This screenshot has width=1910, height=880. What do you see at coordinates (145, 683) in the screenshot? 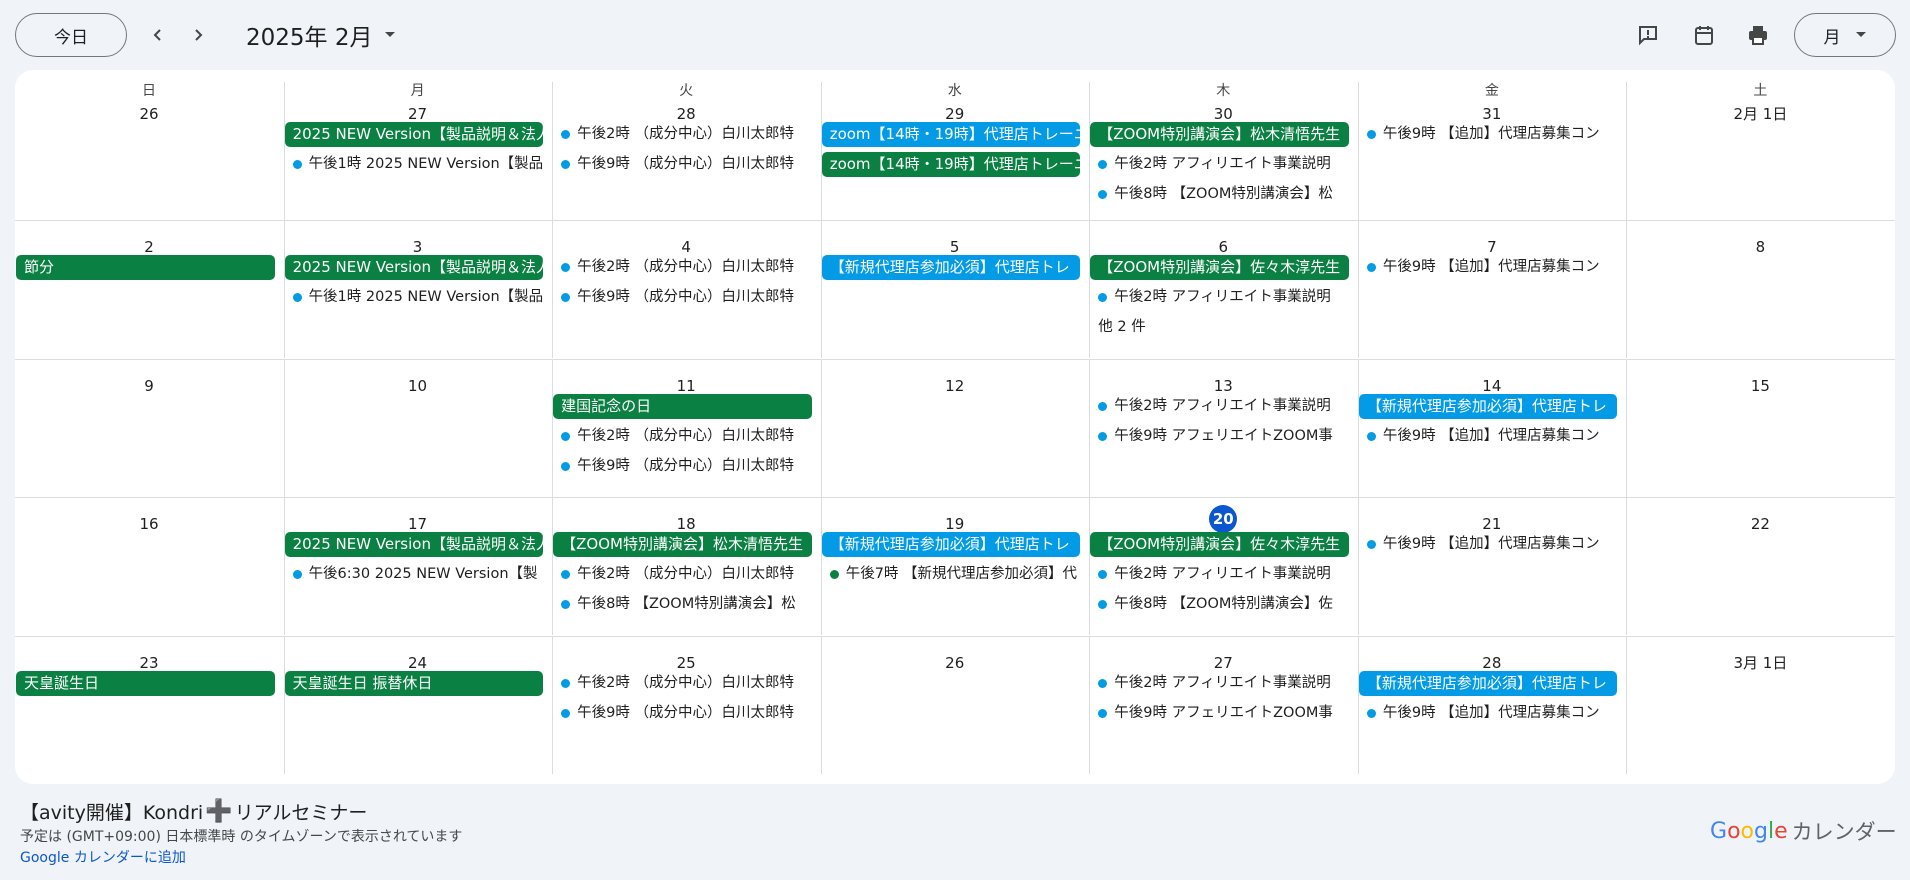
I see `event-chip: 天皇誕生日` at bounding box center [145, 683].